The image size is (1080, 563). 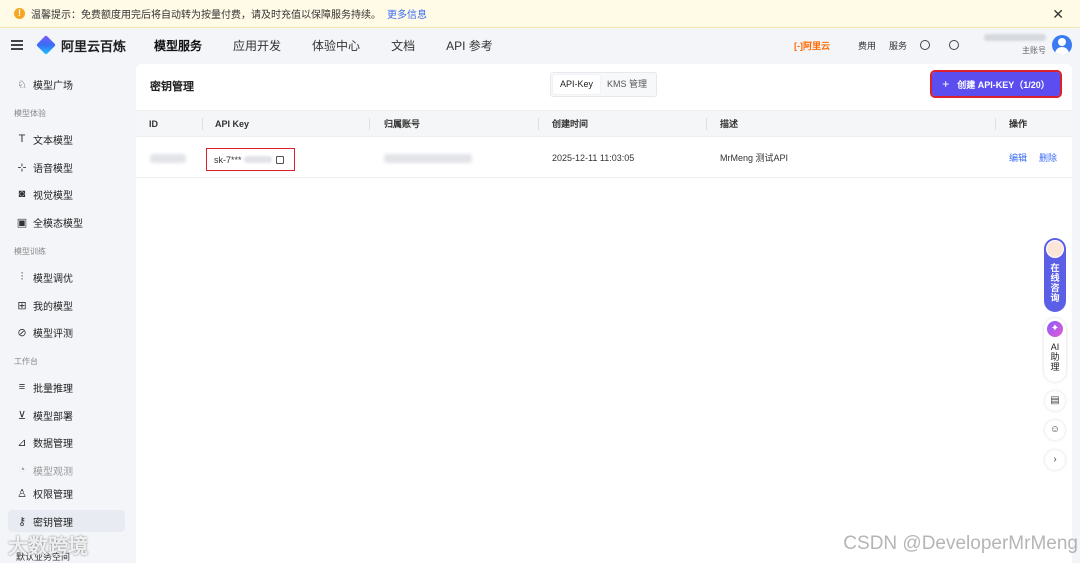 I want to click on sidebar-item-permissions: ♙ 权限管理, so click(x=66, y=493).